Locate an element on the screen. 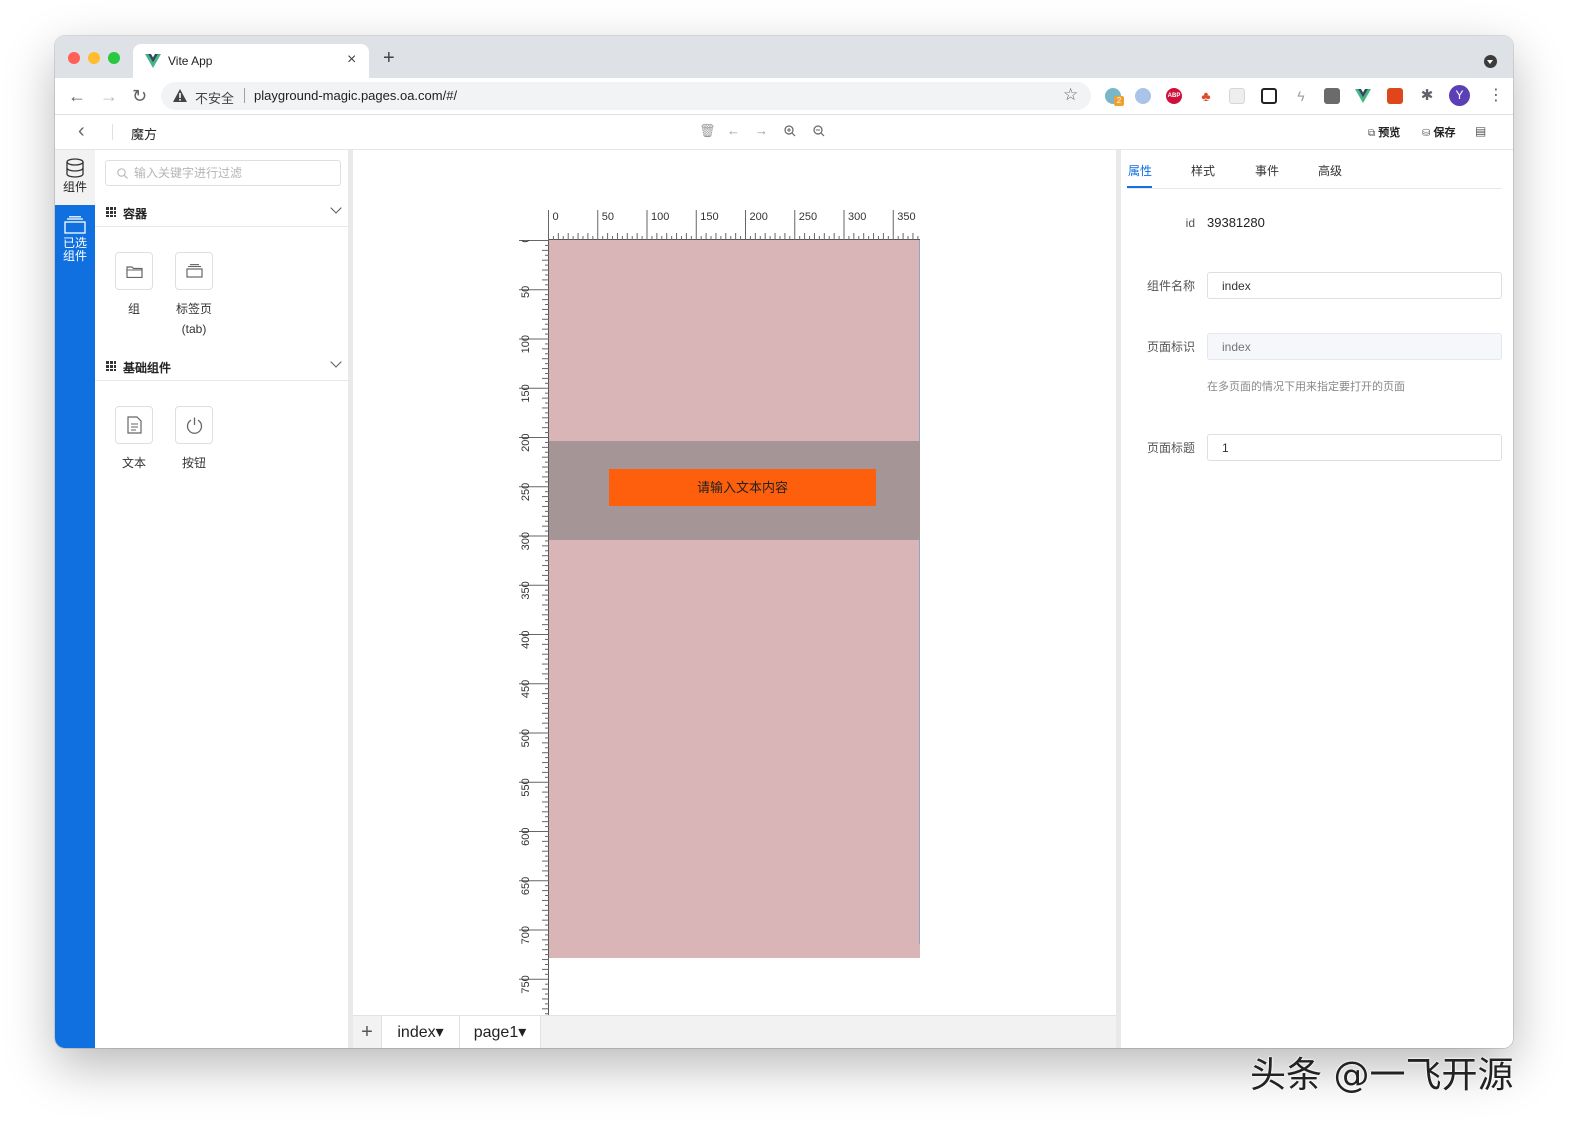 The image size is (1587, 1135). page-title-label: 页面标题 is located at coordinates (1170, 448).